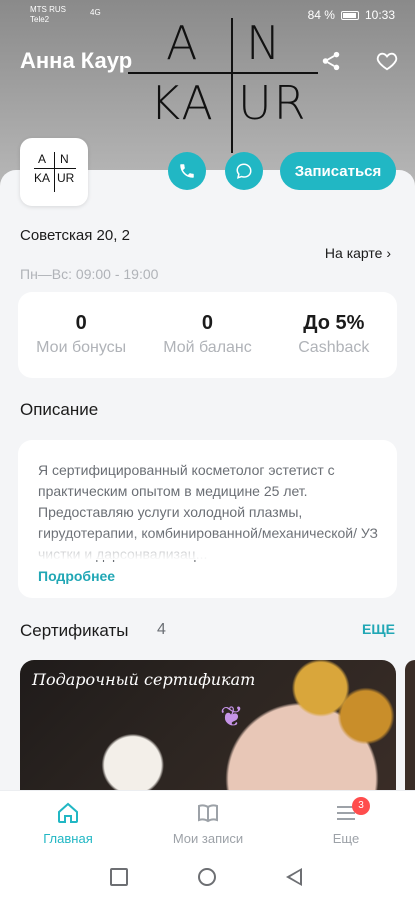 The width and height of the screenshot is (415, 900). Describe the element at coordinates (74, 630) in the screenshot. I see `certificates-heading: Сертификаты` at that location.